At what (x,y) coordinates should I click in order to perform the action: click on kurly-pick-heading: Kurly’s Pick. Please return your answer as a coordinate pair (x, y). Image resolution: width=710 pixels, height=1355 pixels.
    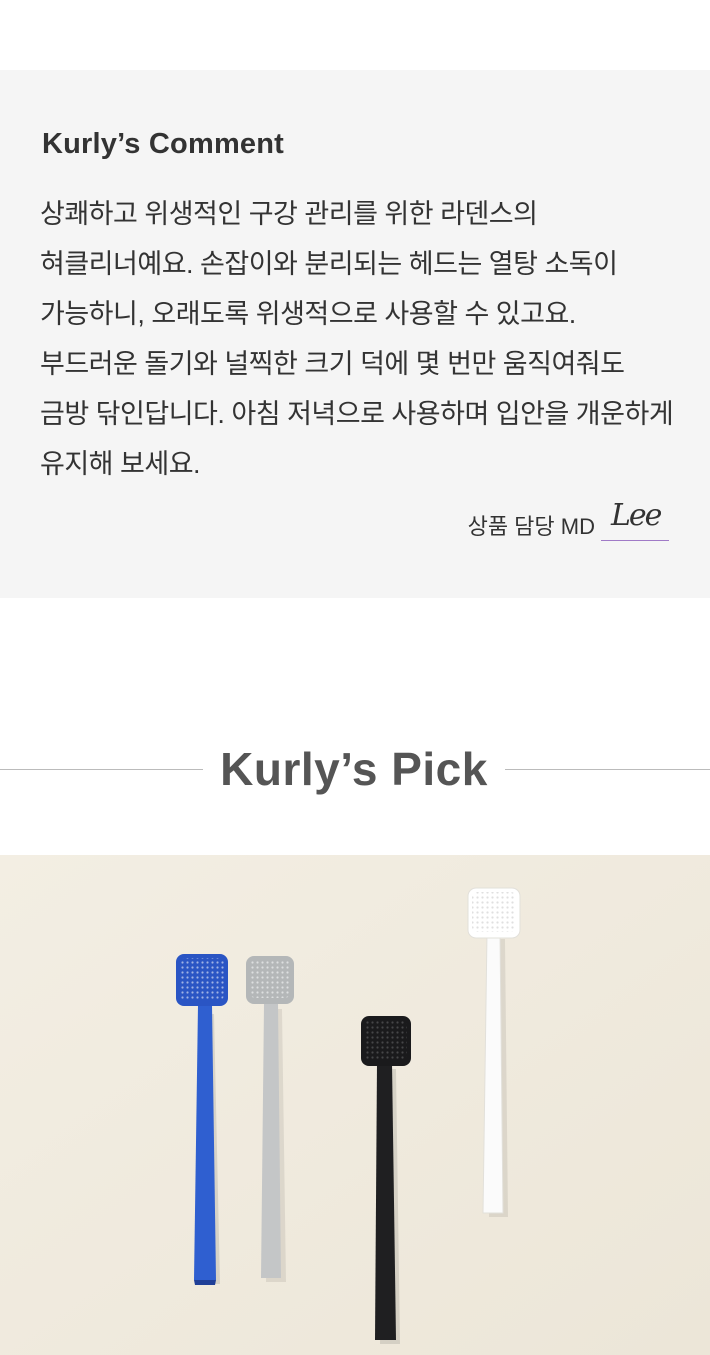
    Looking at the image, I should click on (355, 770).